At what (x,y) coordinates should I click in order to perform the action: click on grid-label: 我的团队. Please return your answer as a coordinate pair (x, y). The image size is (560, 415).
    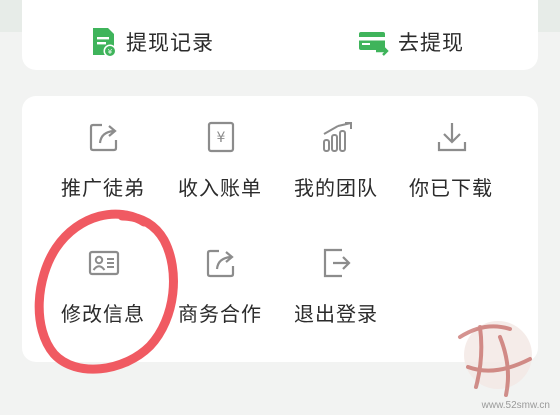
    Looking at the image, I should click on (336, 188).